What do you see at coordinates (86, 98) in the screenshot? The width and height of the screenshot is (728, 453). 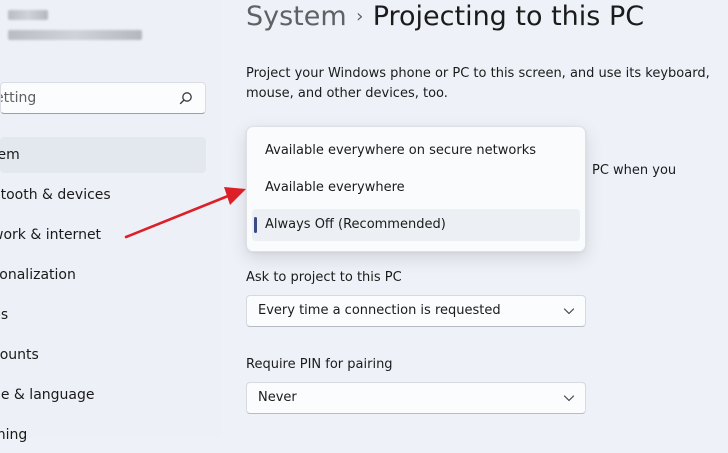 I see `search-input` at bounding box center [86, 98].